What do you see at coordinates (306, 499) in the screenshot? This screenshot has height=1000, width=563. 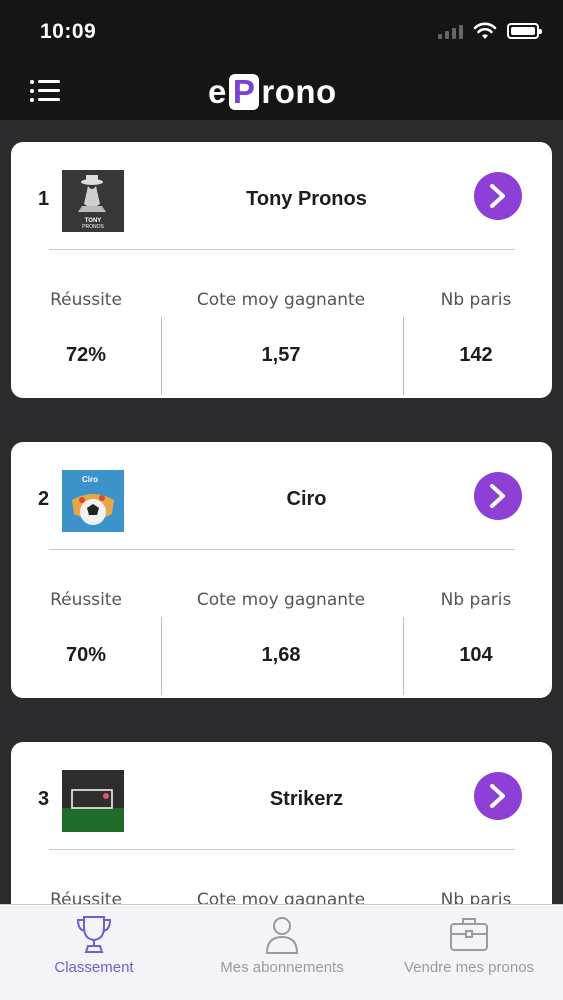 I see `tipster-name: Ciro` at bounding box center [306, 499].